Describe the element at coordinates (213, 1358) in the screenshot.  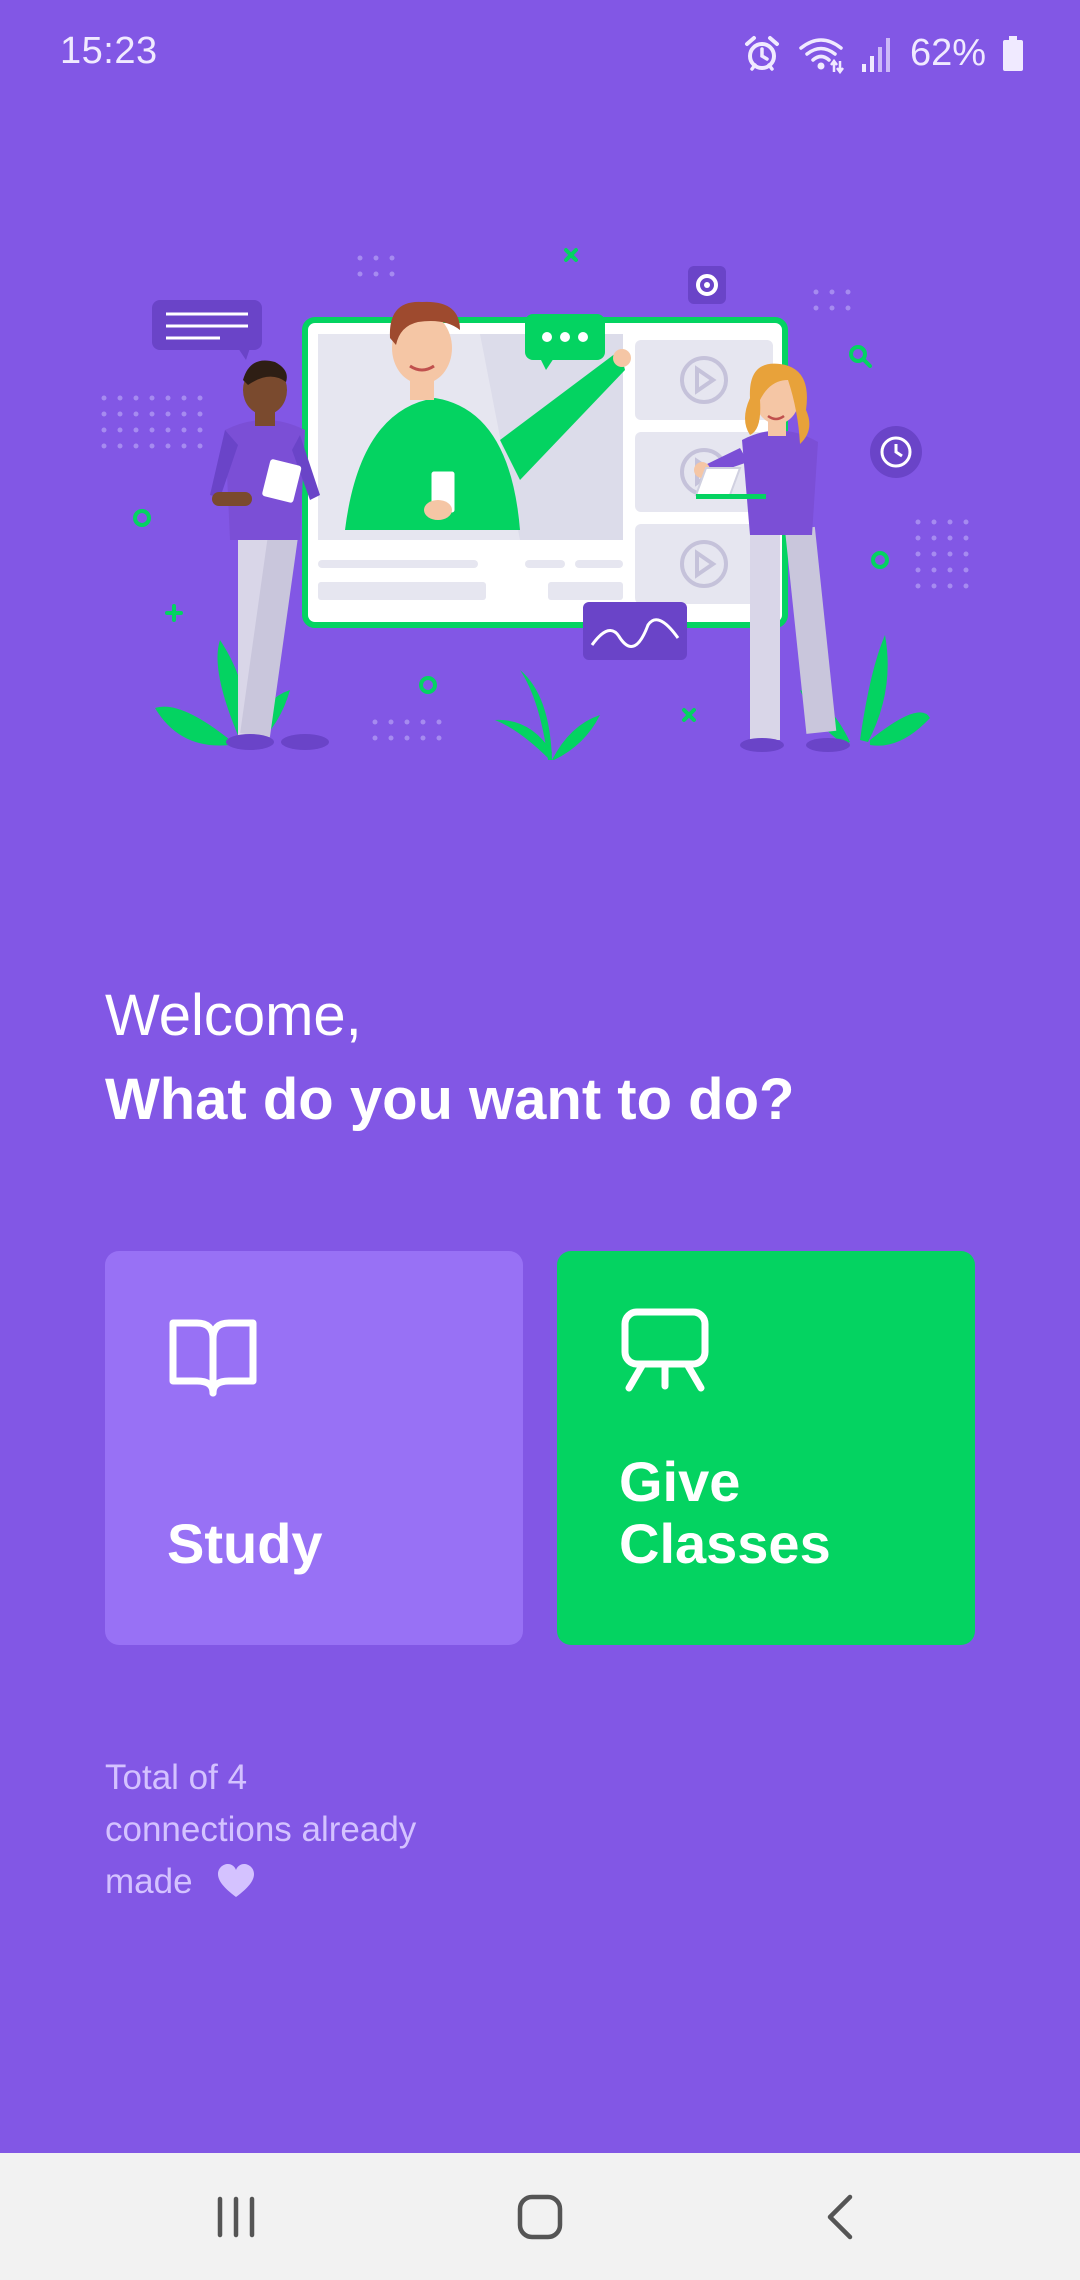
I see `book-open-icon` at that location.